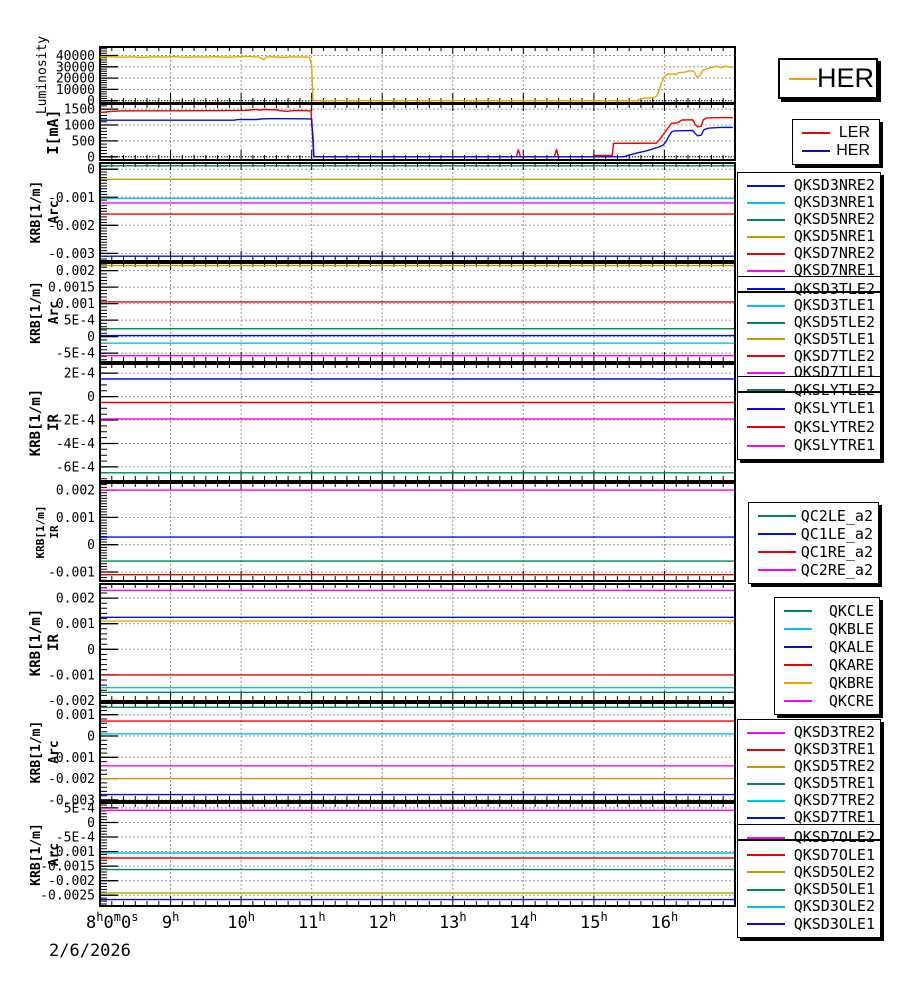 This screenshot has height=984, width=900. I want to click on axis-title-krb-arc-tre: KRB[1/m], so click(36, 752).